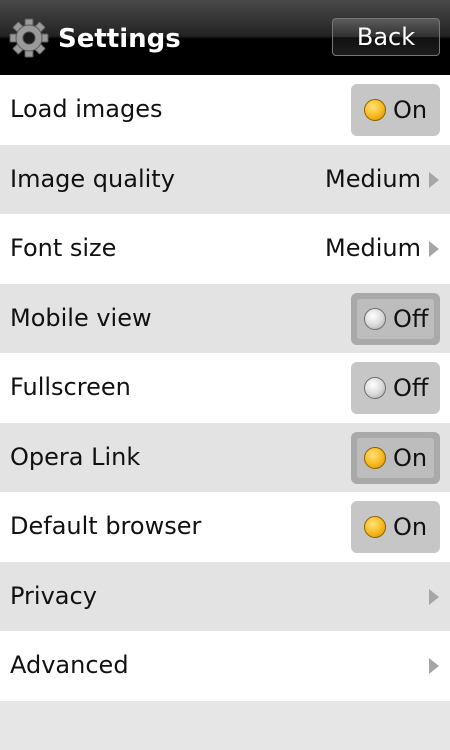 Image resolution: width=450 pixels, height=750 pixels. Describe the element at coordinates (69, 665) in the screenshot. I see `setting-label: Advanced` at that location.